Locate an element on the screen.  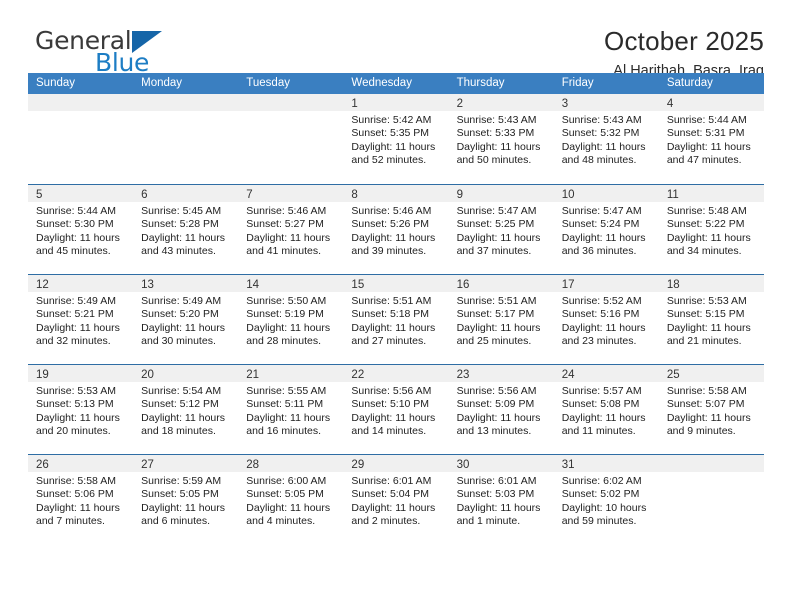
day-number-band: 25 is located at coordinates (711, 373).